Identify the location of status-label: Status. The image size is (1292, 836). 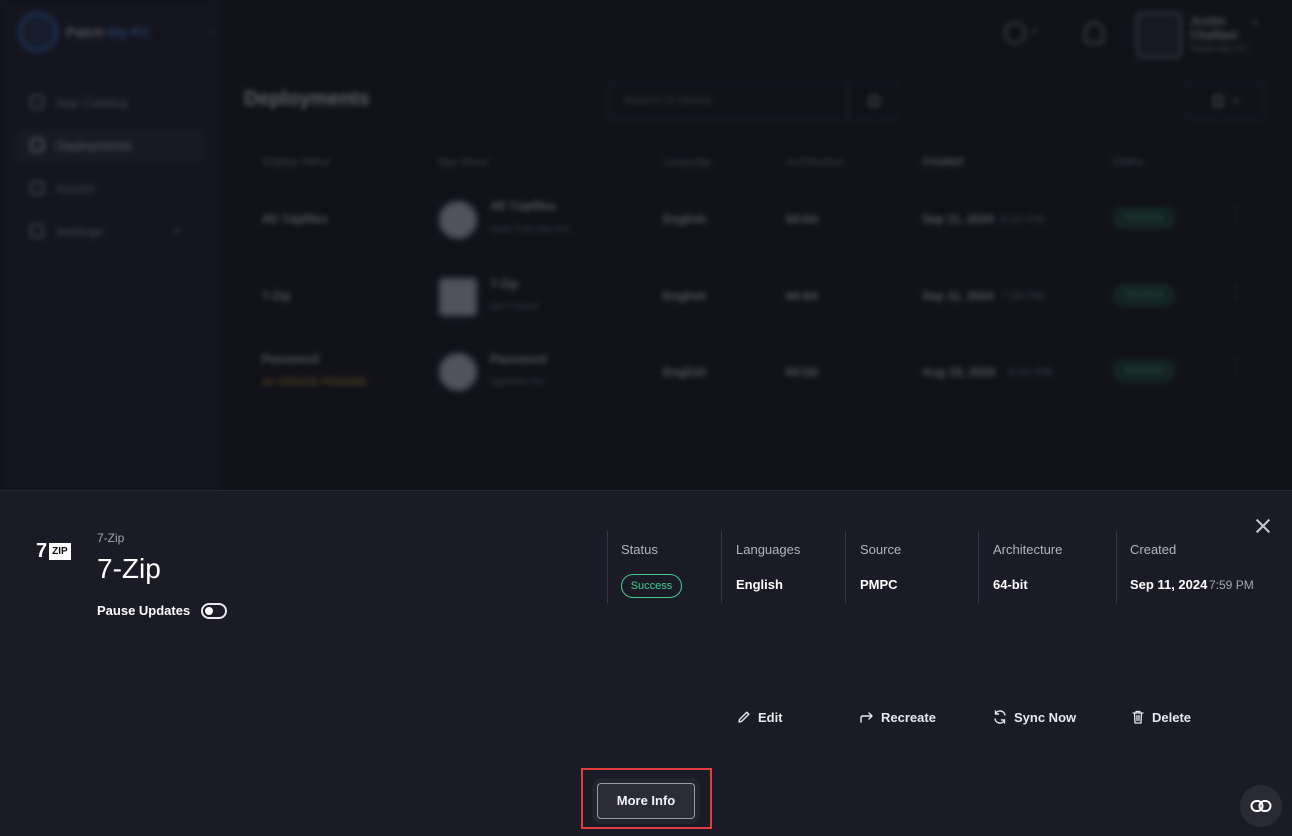
(639, 549).